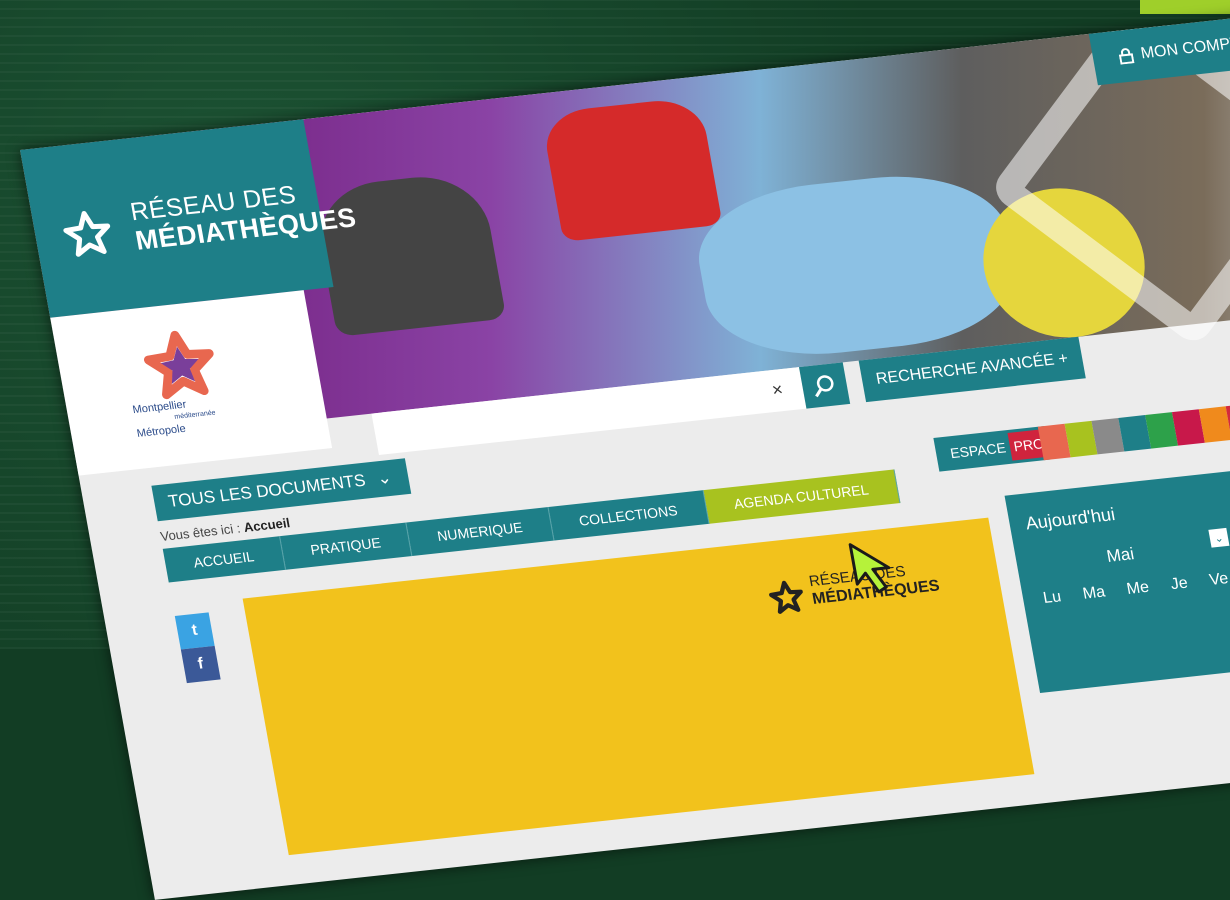 The width and height of the screenshot is (1230, 900). Describe the element at coordinates (1184, 48) in the screenshot. I see `account-label: MON COMPTE` at that location.